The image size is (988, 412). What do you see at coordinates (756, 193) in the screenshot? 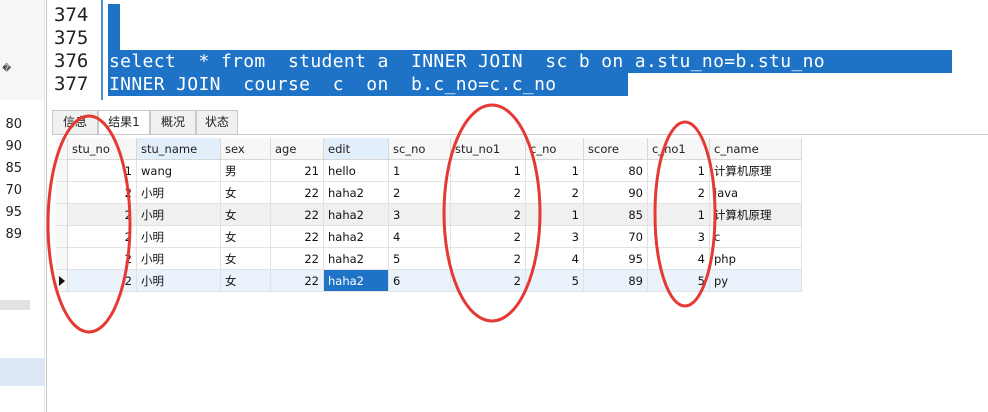
I see `table-cell: java` at bounding box center [756, 193].